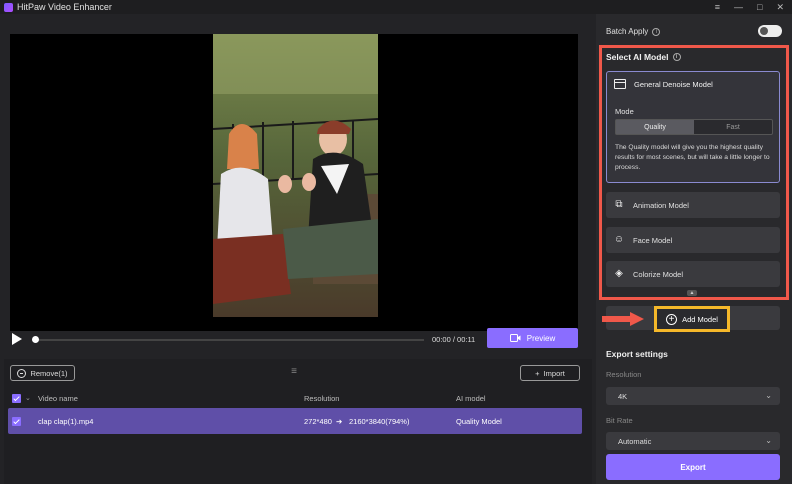 This screenshot has height=484, width=792. Describe the element at coordinates (619, 273) in the screenshot. I see `colorize-icon: ◈` at that location.